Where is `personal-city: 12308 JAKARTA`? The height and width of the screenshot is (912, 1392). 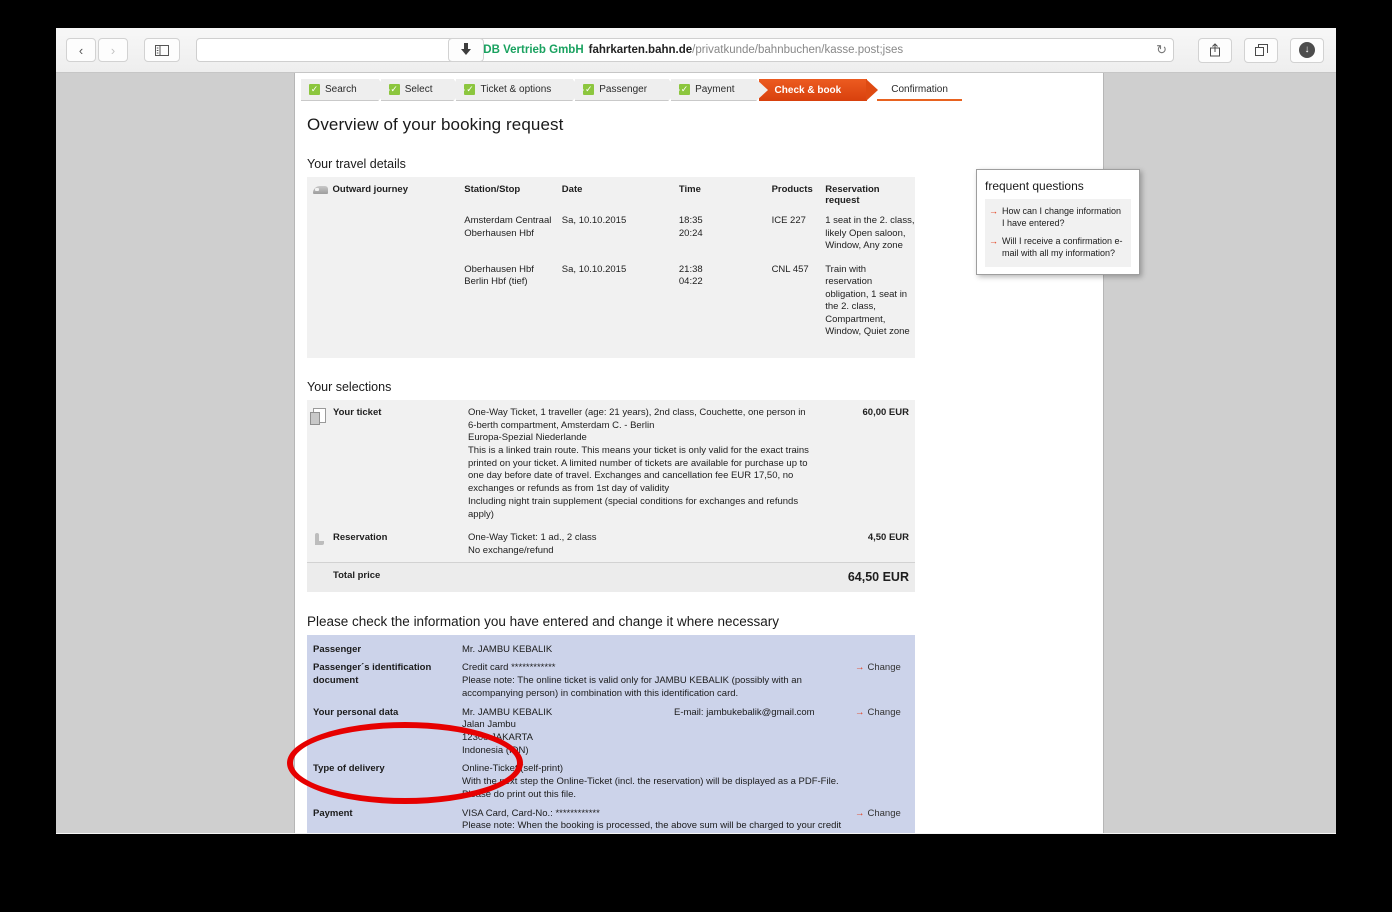
personal-city: 12308 JAKARTA is located at coordinates (497, 737).